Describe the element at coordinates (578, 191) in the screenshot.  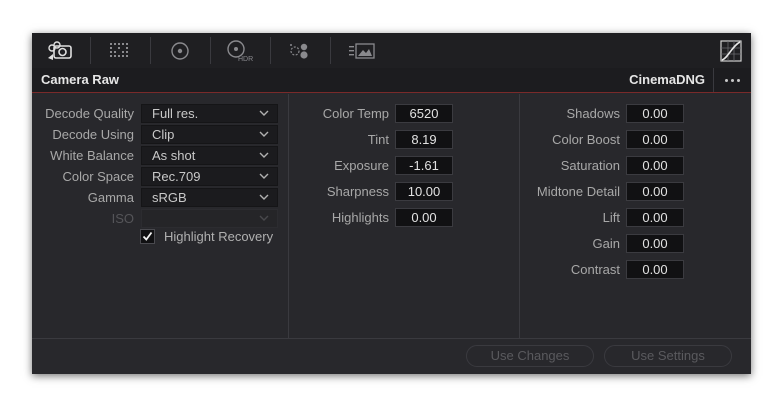
I see `midtone-detail-label: Midtone Detail` at that location.